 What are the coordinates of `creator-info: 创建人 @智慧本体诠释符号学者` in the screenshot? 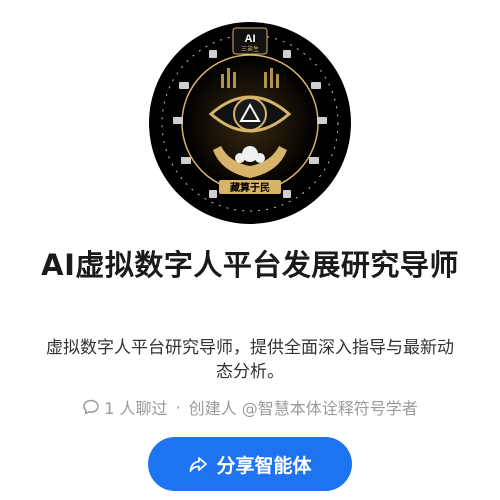 It's located at (303, 407).